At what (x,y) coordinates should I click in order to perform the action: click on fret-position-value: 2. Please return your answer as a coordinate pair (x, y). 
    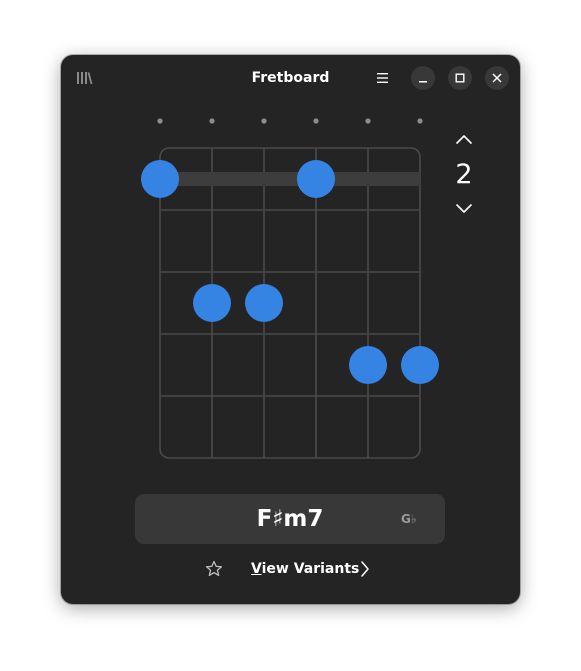
    Looking at the image, I should click on (464, 174).